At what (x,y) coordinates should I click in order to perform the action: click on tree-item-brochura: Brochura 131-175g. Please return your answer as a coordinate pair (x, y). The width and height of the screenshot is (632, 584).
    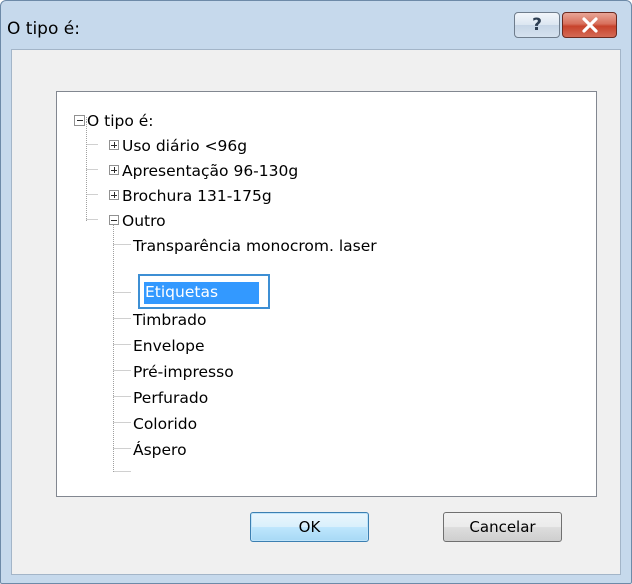
    Looking at the image, I should click on (197, 196).